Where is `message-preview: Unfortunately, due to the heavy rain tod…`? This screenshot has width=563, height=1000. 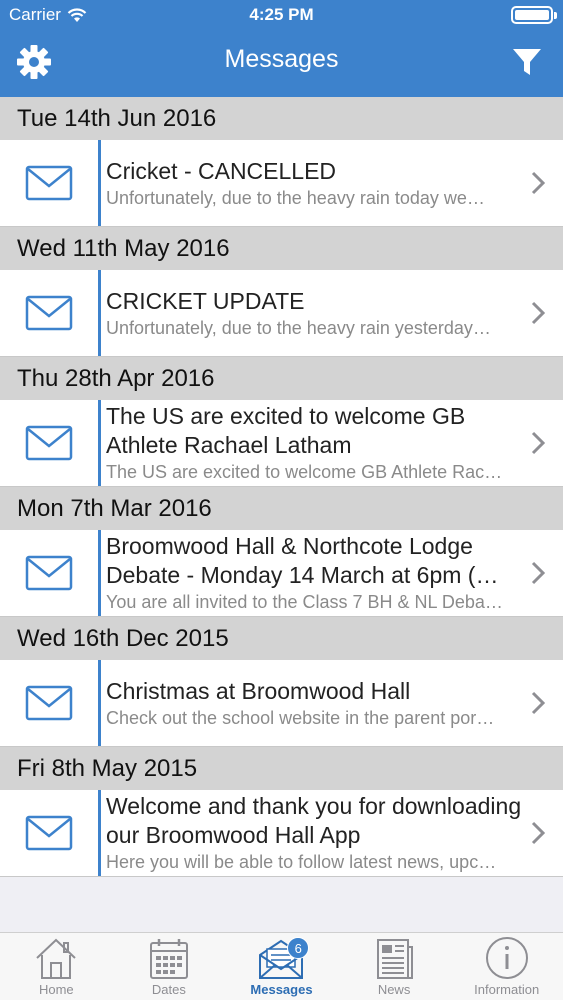
message-preview: Unfortunately, due to the heavy rain tod… is located at coordinates (295, 197).